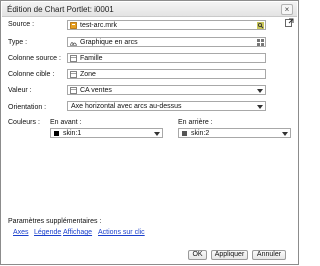 Image resolution: width=320 pixels, height=266 pixels. What do you see at coordinates (269, 255) in the screenshot?
I see `cancel-button: Annuler` at bounding box center [269, 255].